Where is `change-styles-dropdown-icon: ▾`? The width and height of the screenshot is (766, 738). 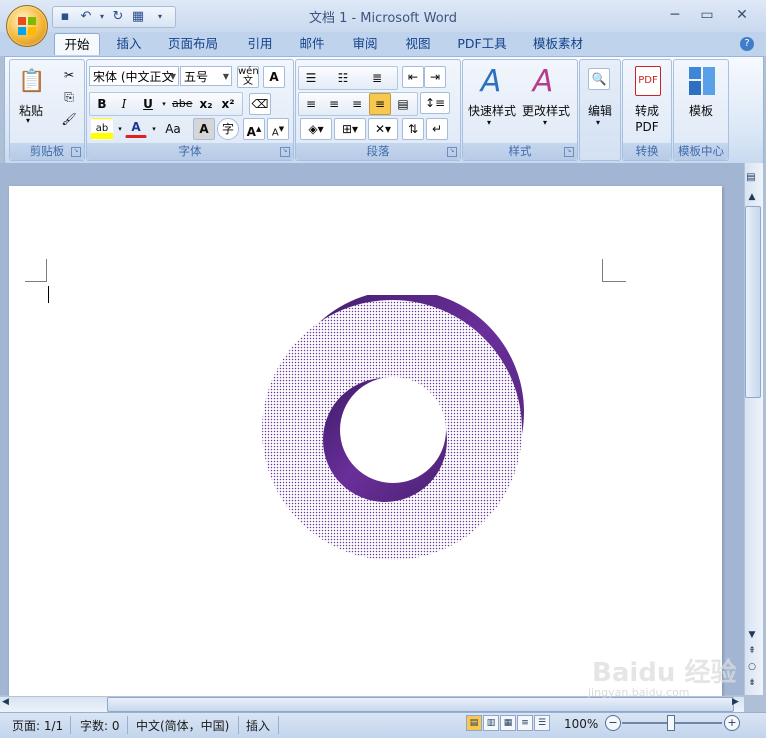
change-styles-dropdown-icon: ▾ is located at coordinates (545, 122).